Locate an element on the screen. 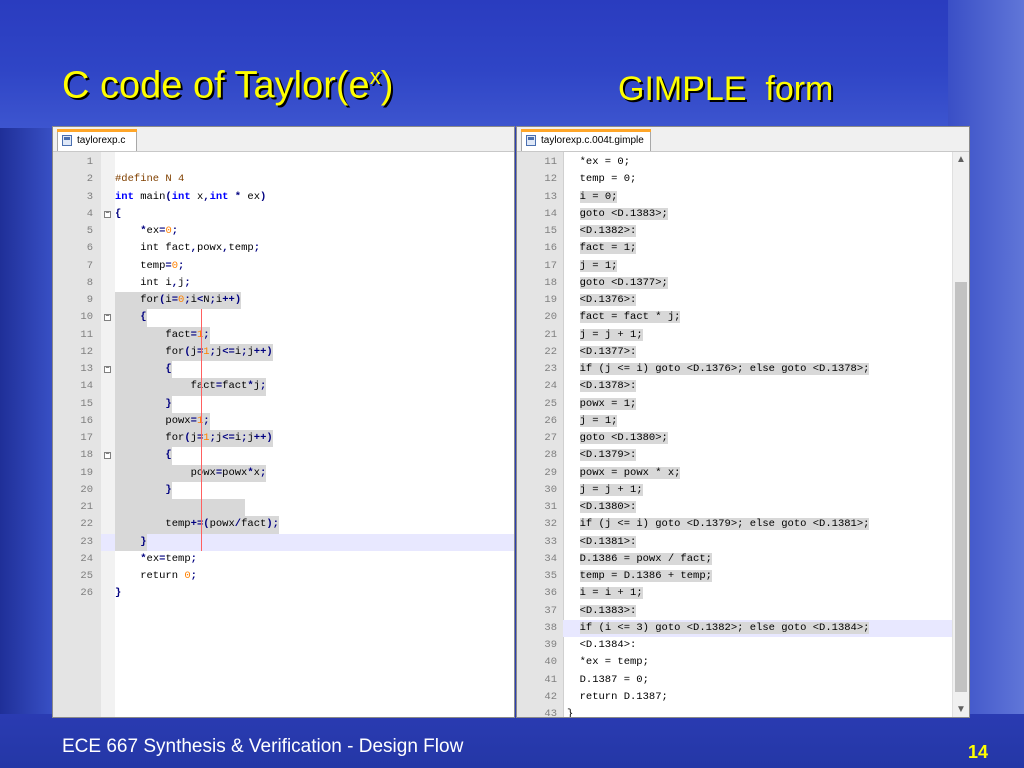 The width and height of the screenshot is (1024, 768). line-number: 25 is located at coordinates (550, 403).